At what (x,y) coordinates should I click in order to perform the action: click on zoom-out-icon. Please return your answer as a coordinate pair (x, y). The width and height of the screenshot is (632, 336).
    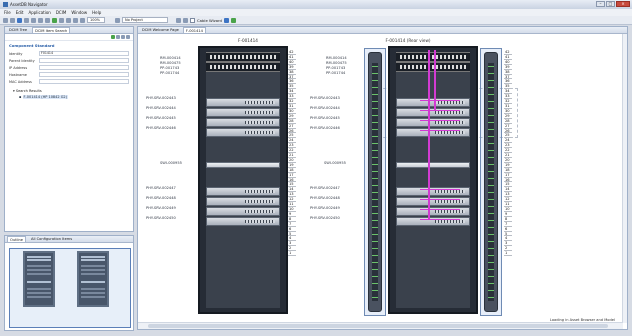
    Looking at the image, I should click on (82, 20).